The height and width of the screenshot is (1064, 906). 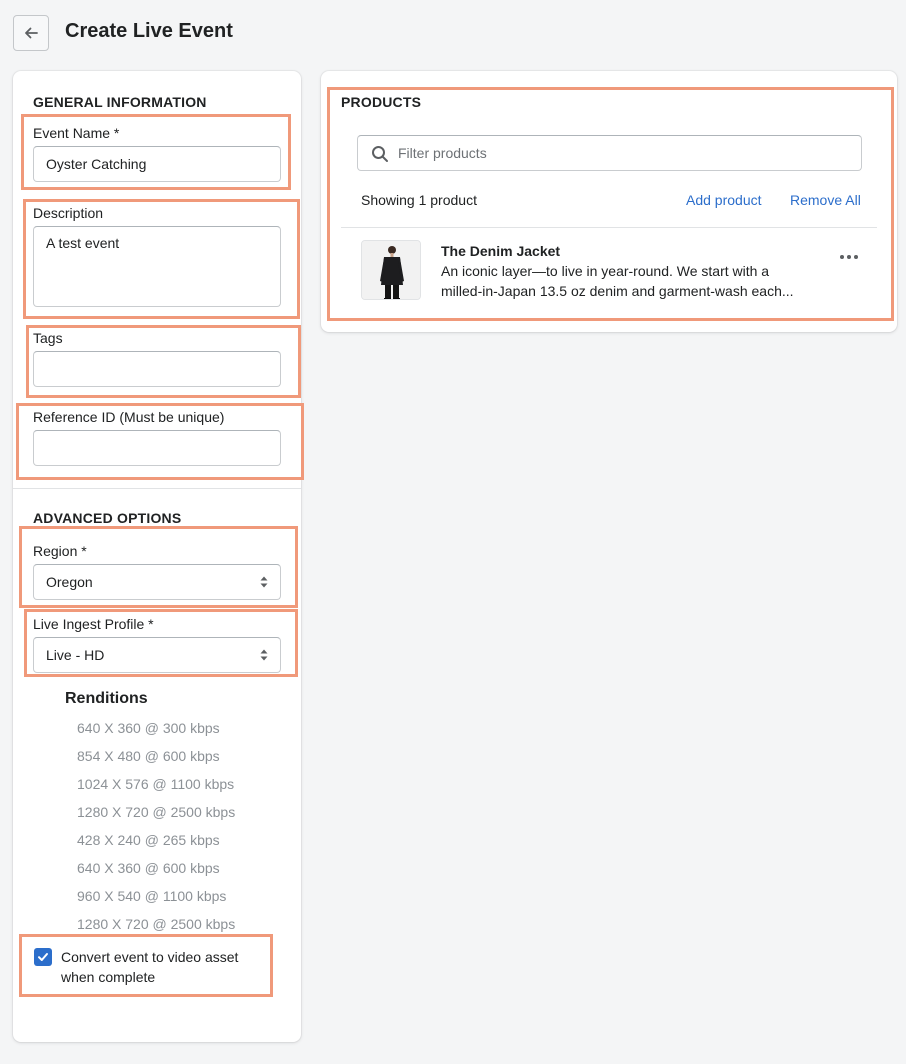 What do you see at coordinates (610, 204) in the screenshot?
I see `highlight-box-products` at bounding box center [610, 204].